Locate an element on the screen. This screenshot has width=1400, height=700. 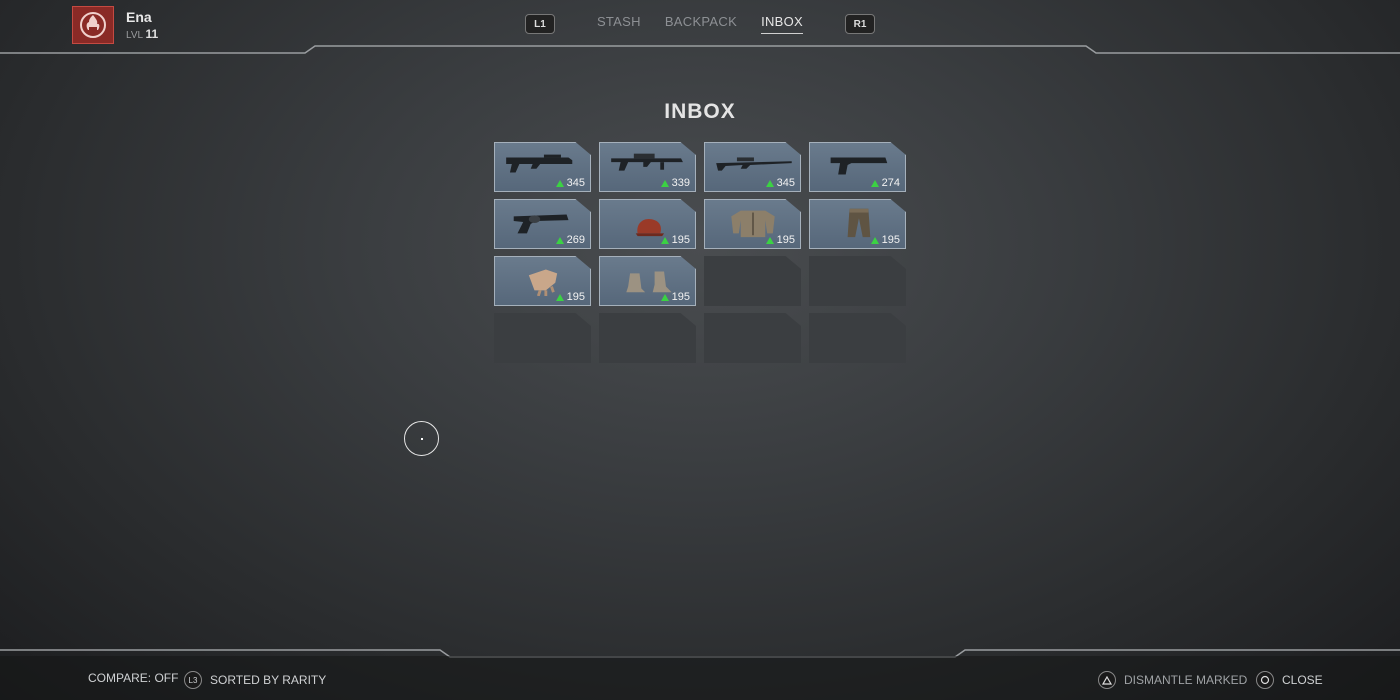
tab-bar: L1 STASH BACKPACK INBOX R1 is located at coordinates (700, 24).